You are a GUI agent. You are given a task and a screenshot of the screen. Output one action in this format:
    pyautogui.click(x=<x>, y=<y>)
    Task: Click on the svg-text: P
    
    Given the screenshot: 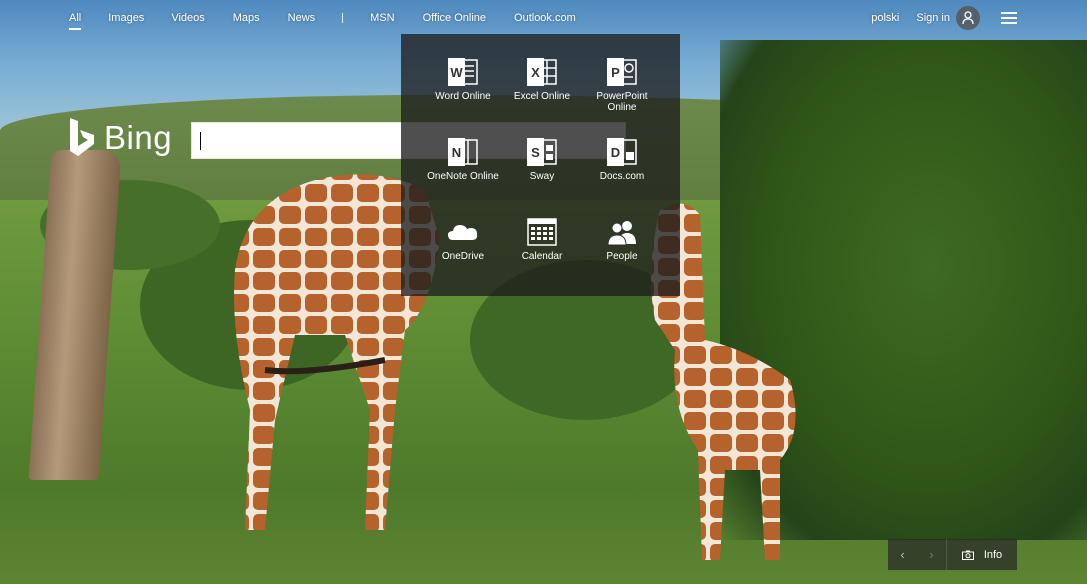 What is the action you would take?
    pyautogui.click(x=615, y=72)
    